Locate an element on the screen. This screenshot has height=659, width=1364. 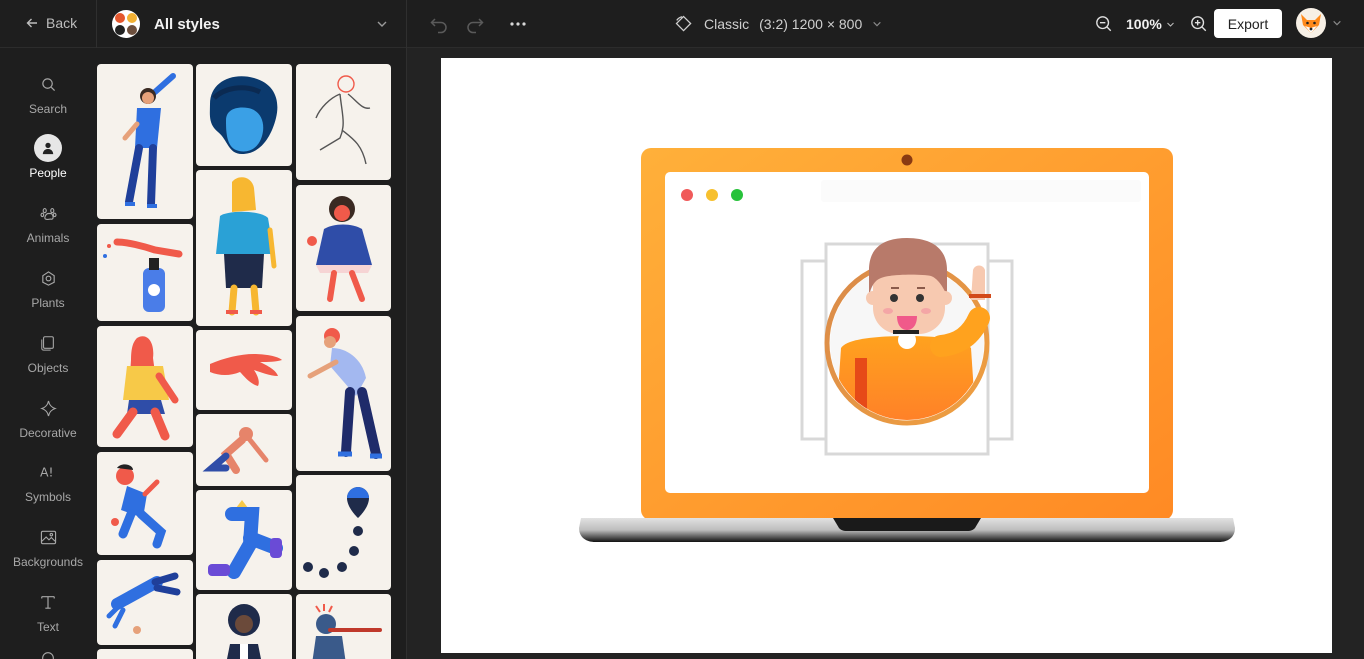
zoom-level: 100% is located at coordinates (1144, 24).